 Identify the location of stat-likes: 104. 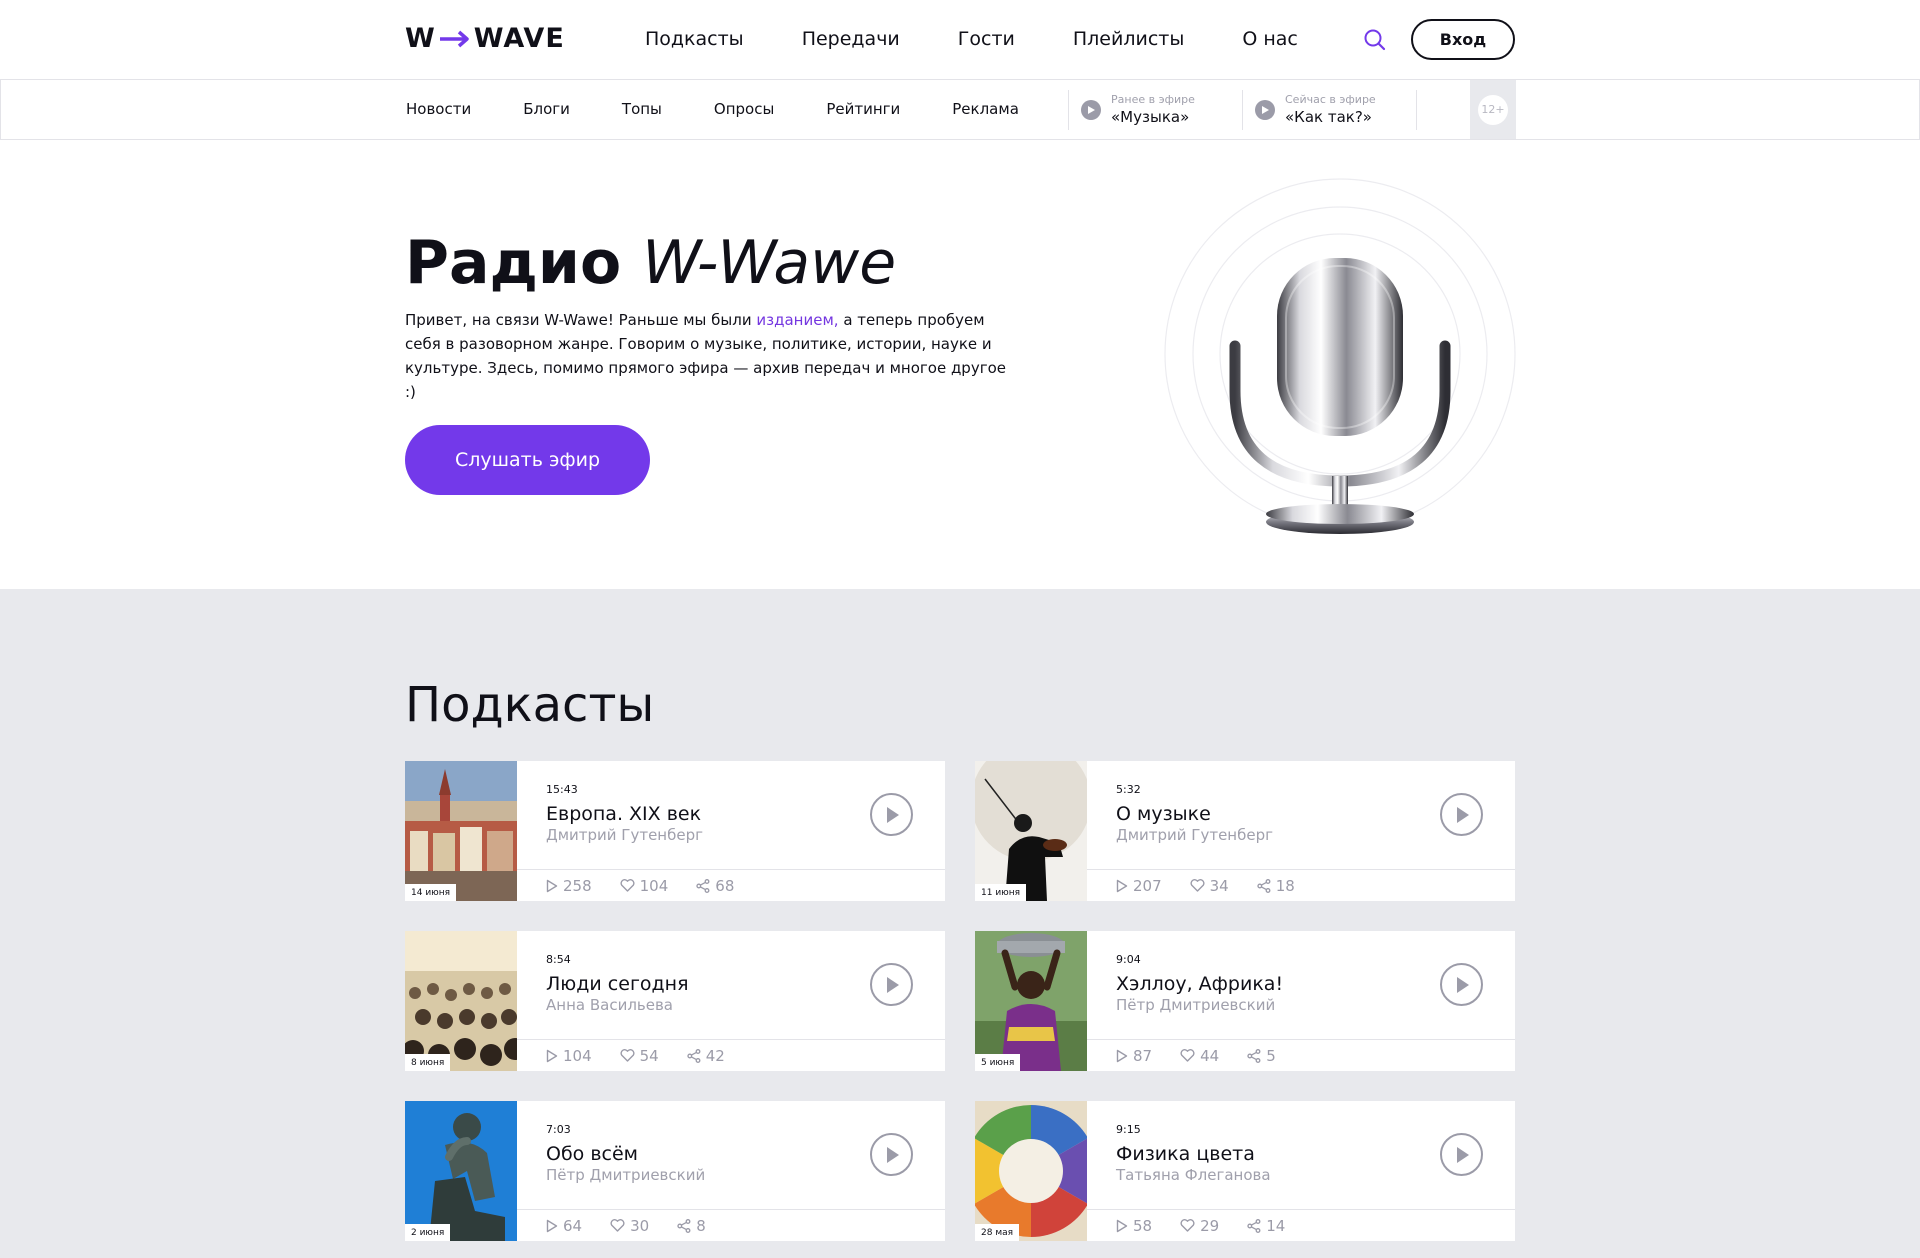
(644, 885).